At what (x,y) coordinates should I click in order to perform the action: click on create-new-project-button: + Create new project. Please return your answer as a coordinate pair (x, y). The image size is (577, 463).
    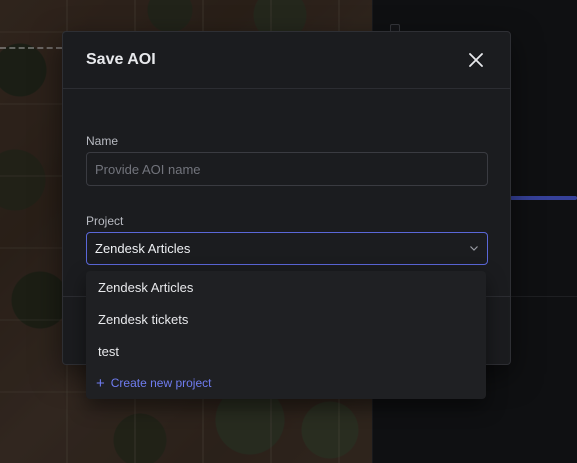
    Looking at the image, I should click on (286, 383).